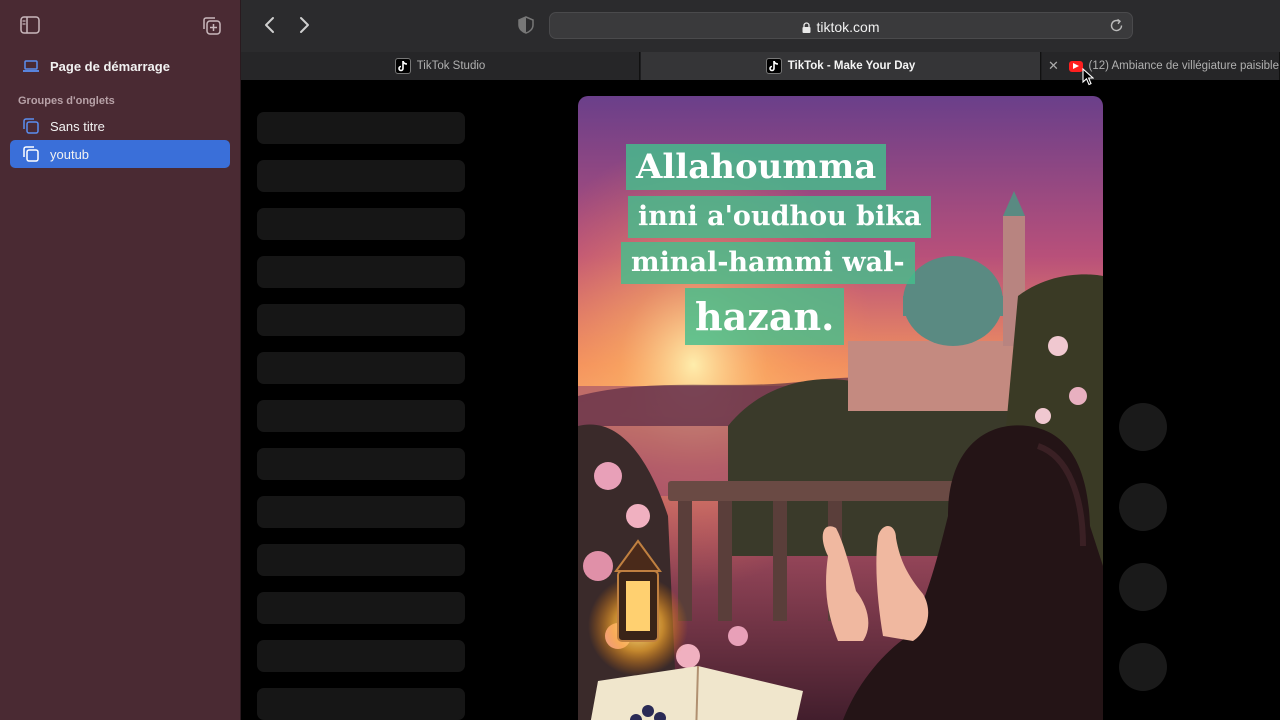 The image size is (1280, 720). I want to click on like-button, so click(1143, 427).